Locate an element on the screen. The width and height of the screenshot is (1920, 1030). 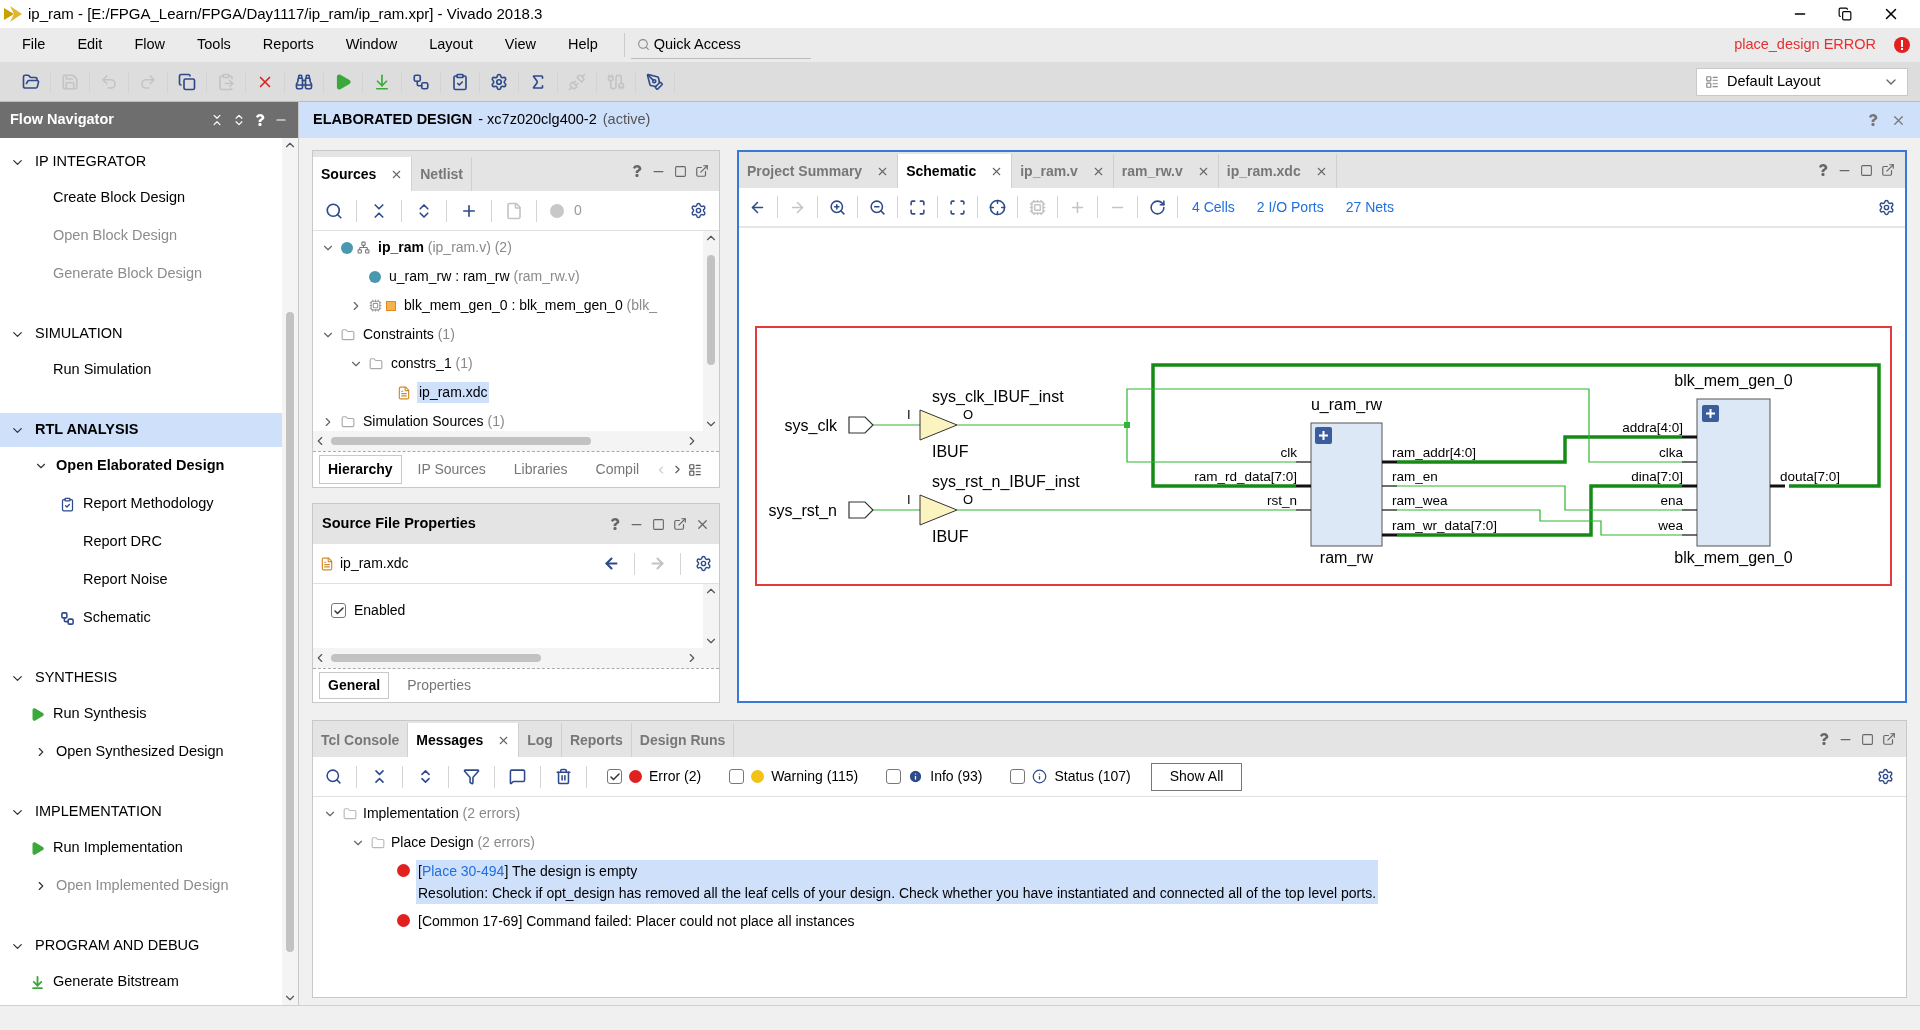
tree-item: Implementation (2 errors) is located at coordinates (442, 813).